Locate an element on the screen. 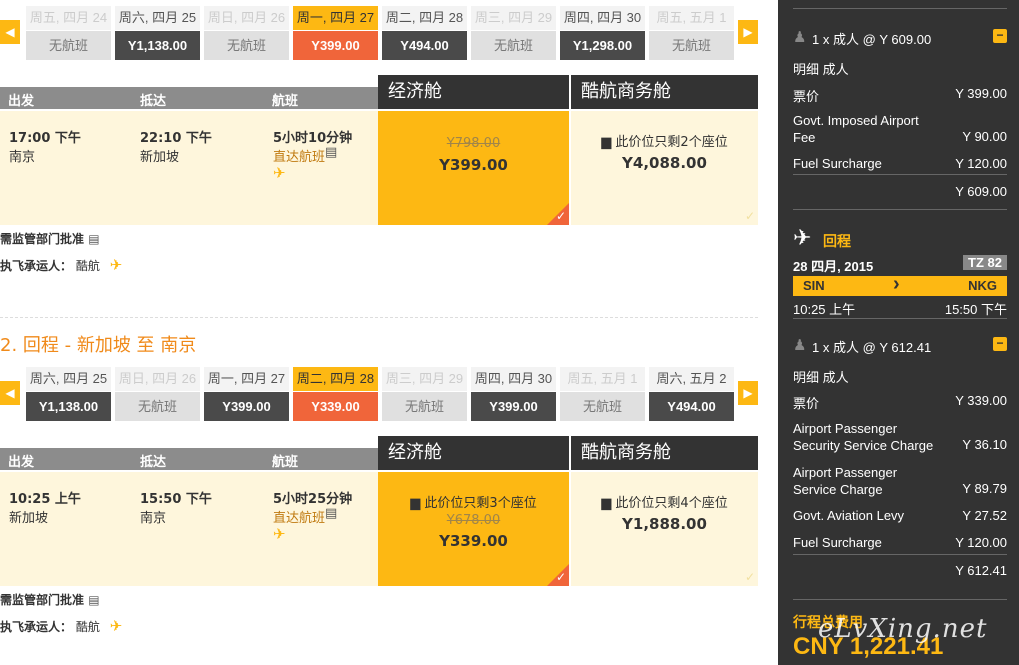  fee-amount: Y 120.00 is located at coordinates (981, 163).